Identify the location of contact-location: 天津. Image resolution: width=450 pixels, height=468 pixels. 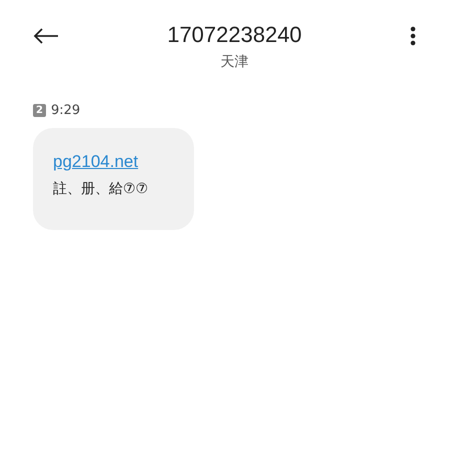
(234, 62).